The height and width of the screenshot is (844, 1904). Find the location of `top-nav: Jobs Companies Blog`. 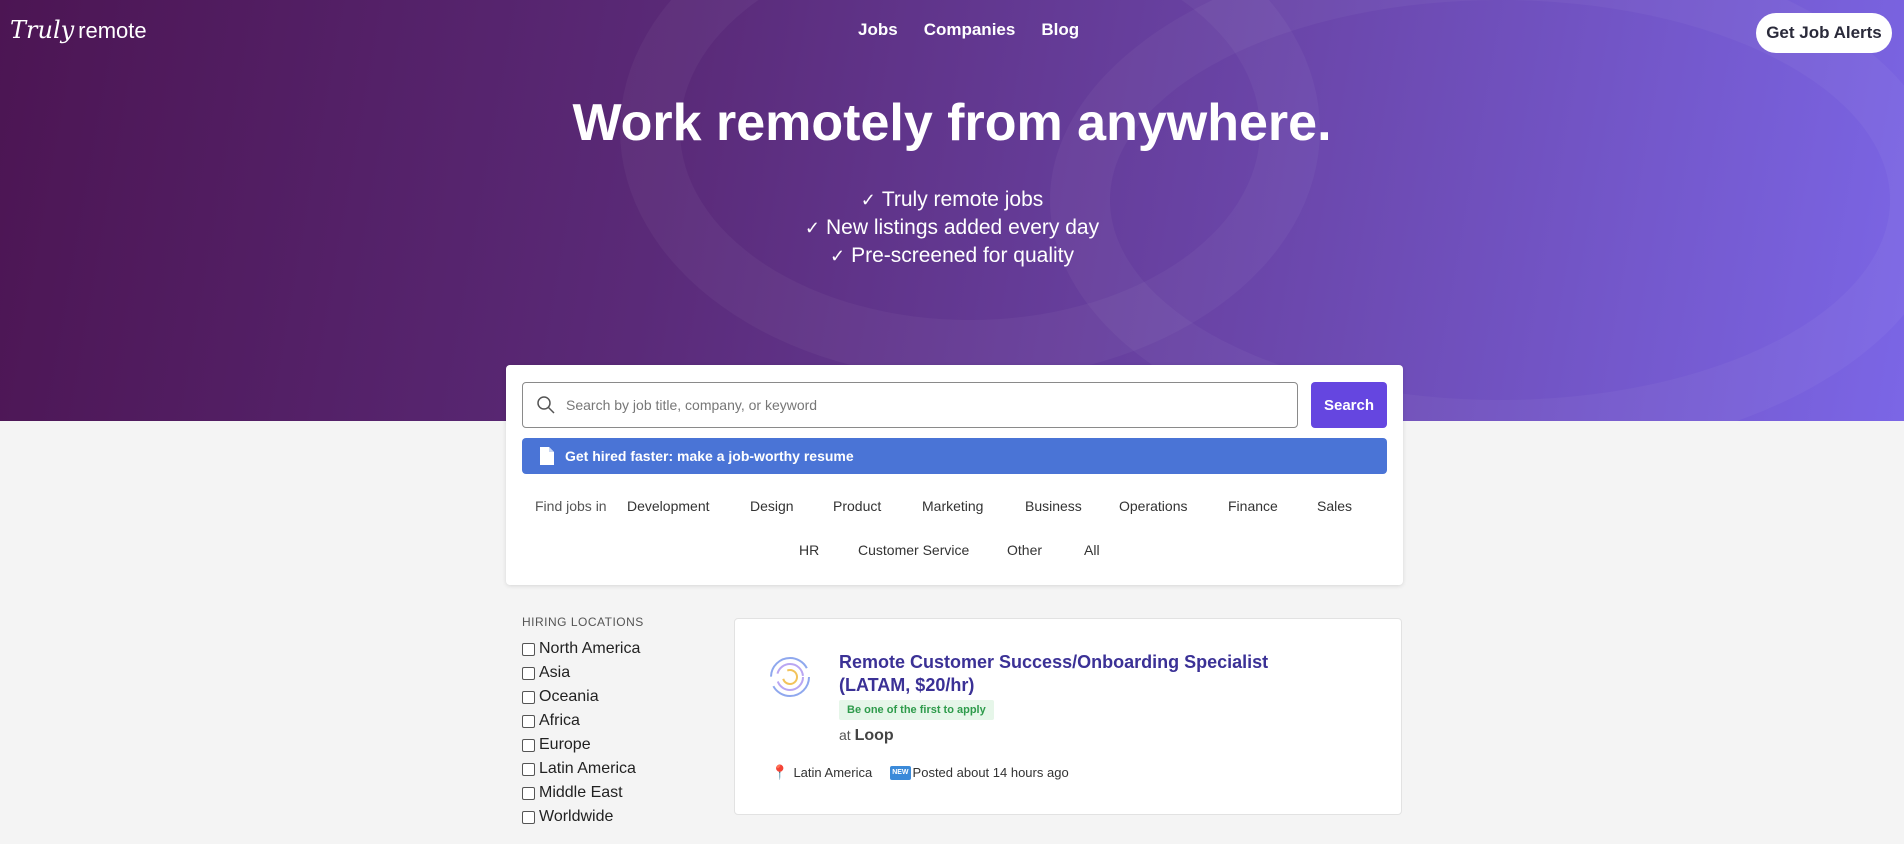

top-nav: Jobs Companies Blog is located at coordinates (981, 30).